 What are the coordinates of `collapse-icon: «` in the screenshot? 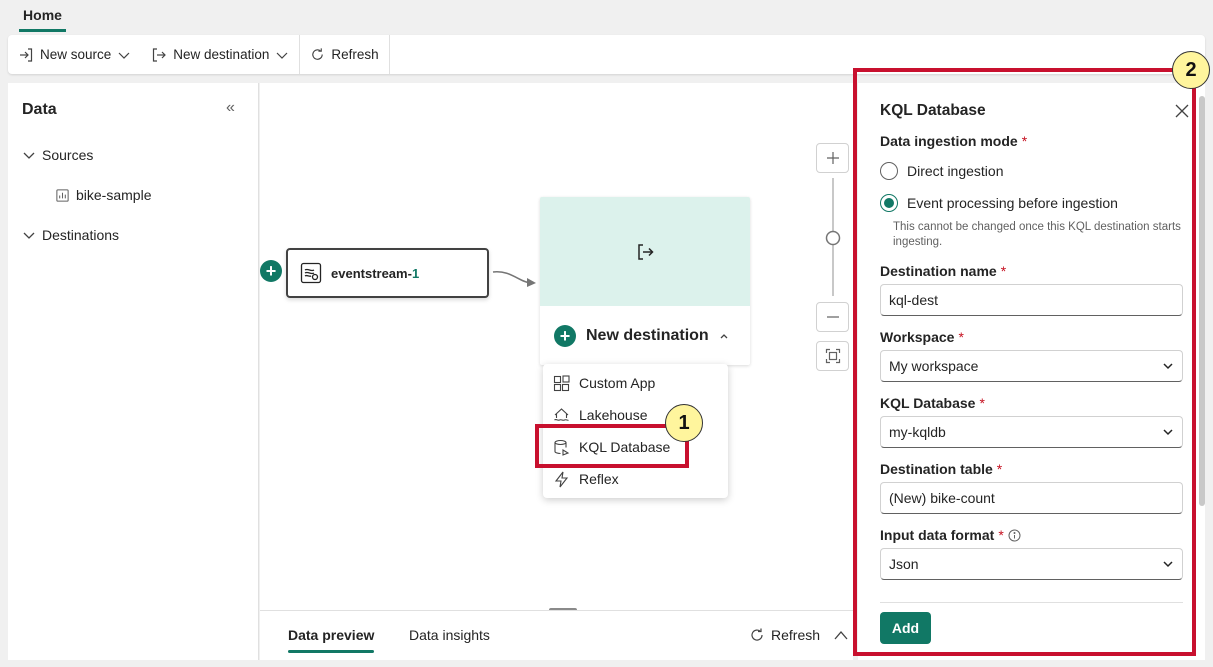 It's located at (230, 108).